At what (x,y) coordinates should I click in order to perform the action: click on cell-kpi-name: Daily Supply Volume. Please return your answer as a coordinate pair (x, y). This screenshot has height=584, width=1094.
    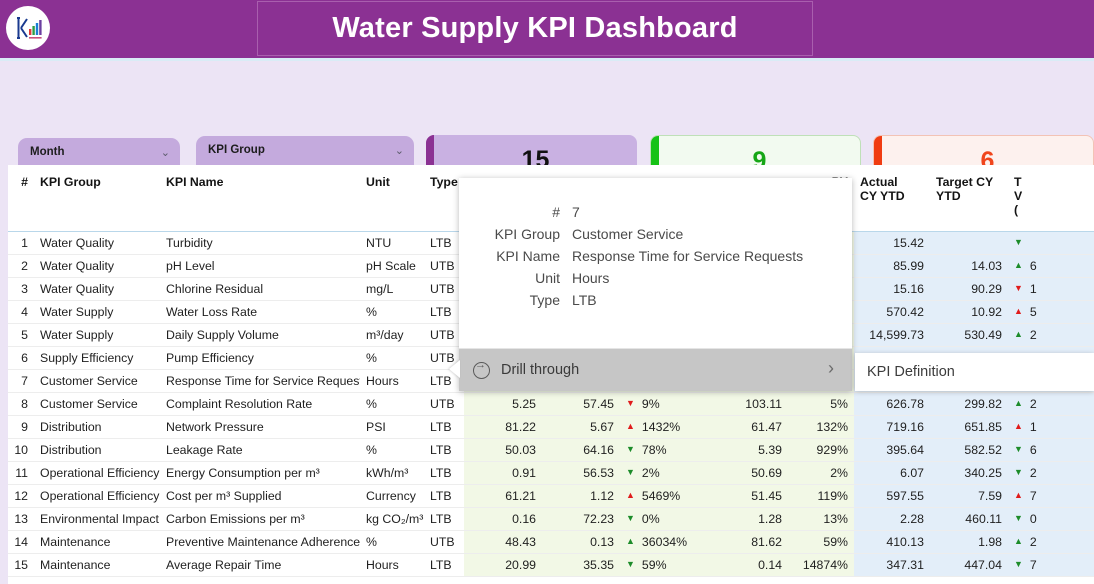
    Looking at the image, I should click on (260, 335).